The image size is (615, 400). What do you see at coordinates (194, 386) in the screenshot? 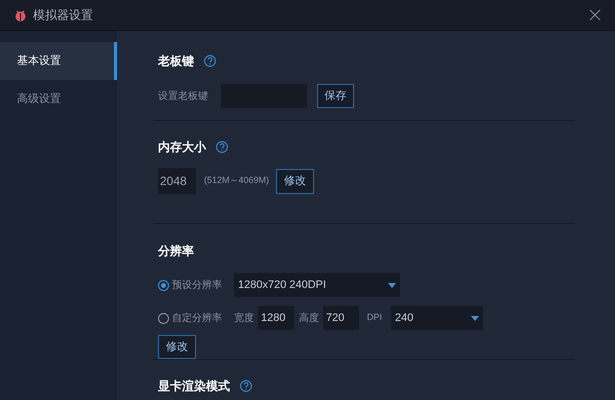
I see `section-title: 显卡渲染模式` at bounding box center [194, 386].